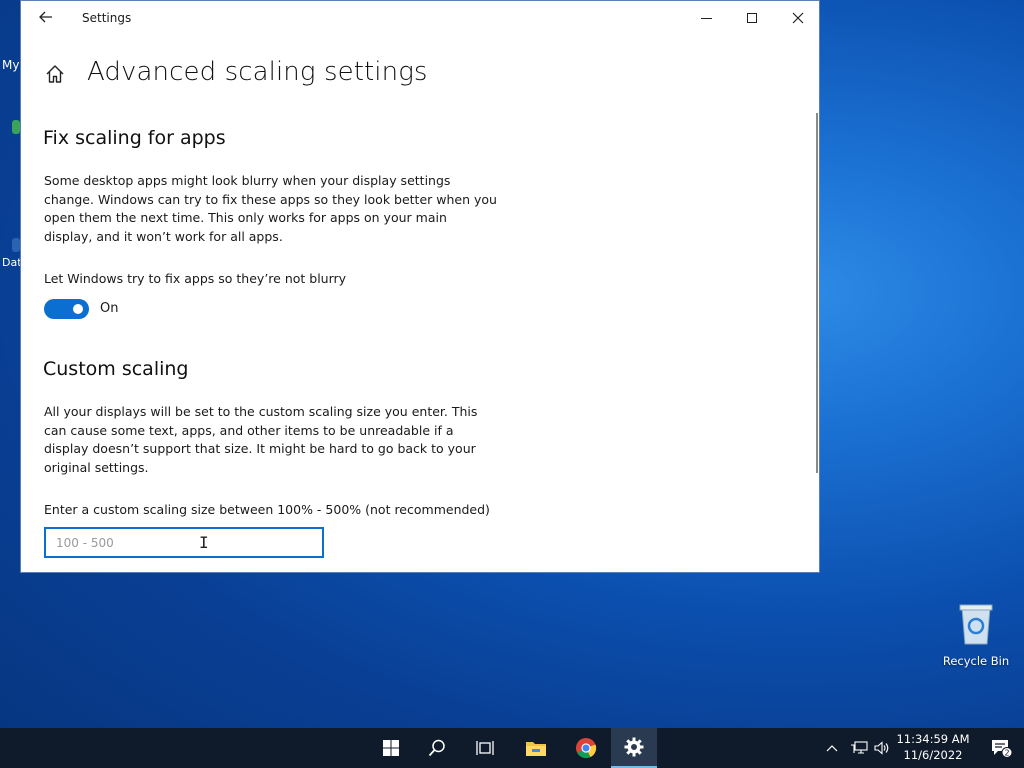 This screenshot has height=768, width=1024. I want to click on custom-scaling-input, so click(184, 542).